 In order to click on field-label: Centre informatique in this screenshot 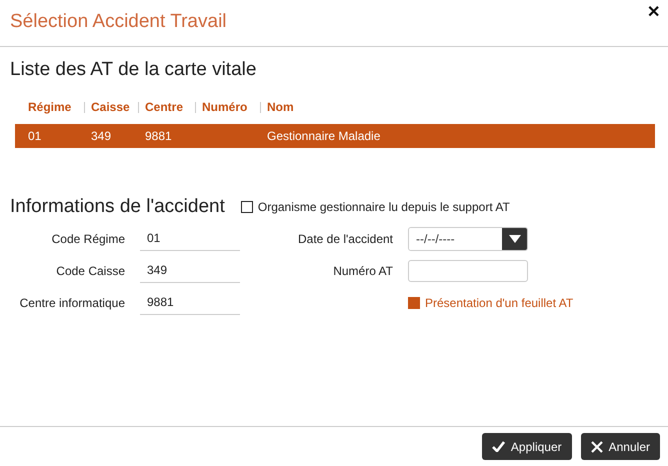, I will do `click(71, 303)`.